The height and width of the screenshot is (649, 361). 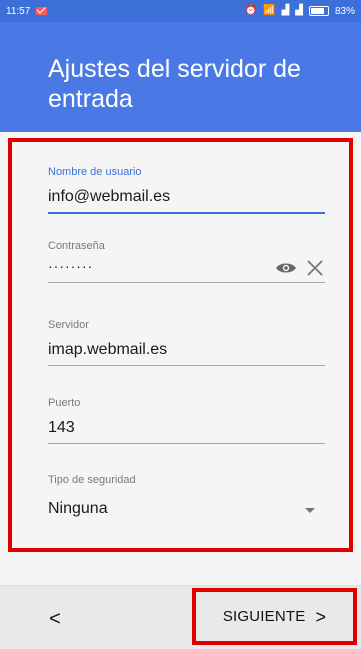 I want to click on server-field: Servidor imap.webmail.es, so click(x=186, y=342).